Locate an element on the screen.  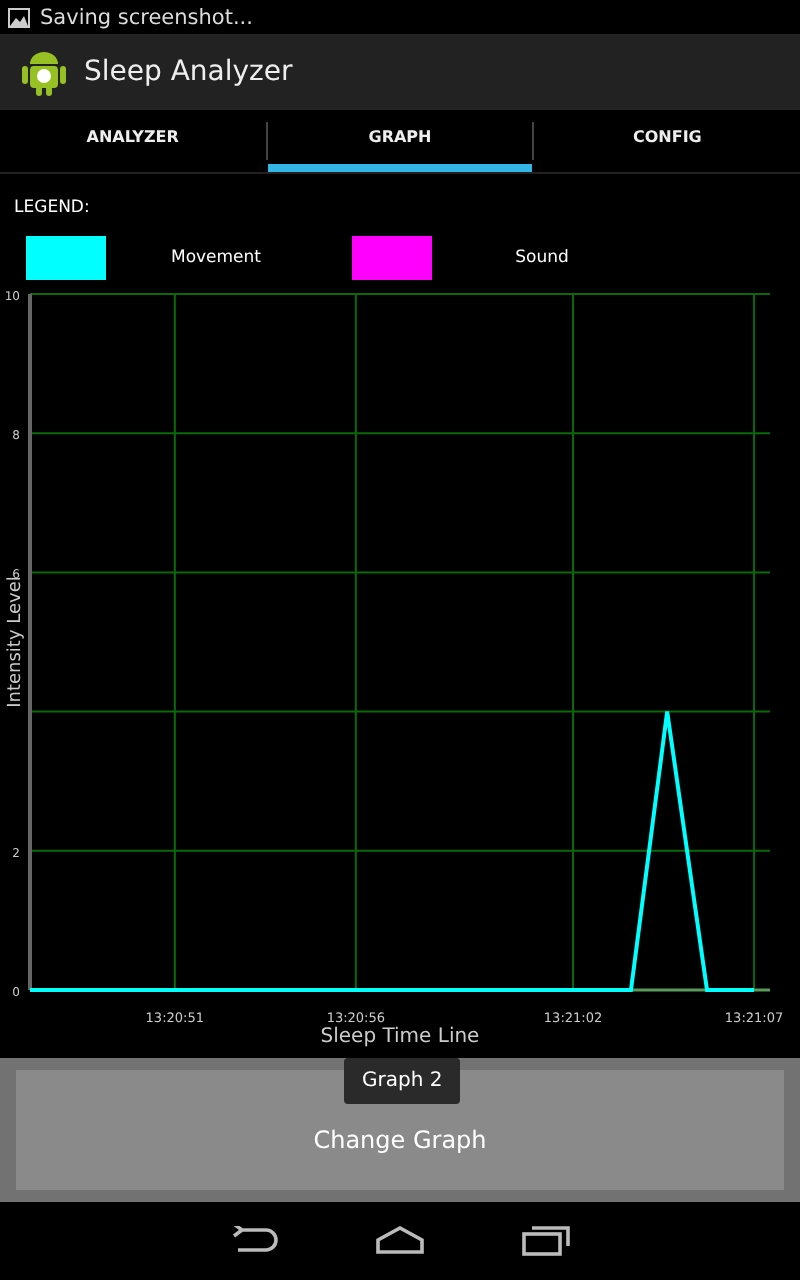
image-icon is located at coordinates (19, 17).